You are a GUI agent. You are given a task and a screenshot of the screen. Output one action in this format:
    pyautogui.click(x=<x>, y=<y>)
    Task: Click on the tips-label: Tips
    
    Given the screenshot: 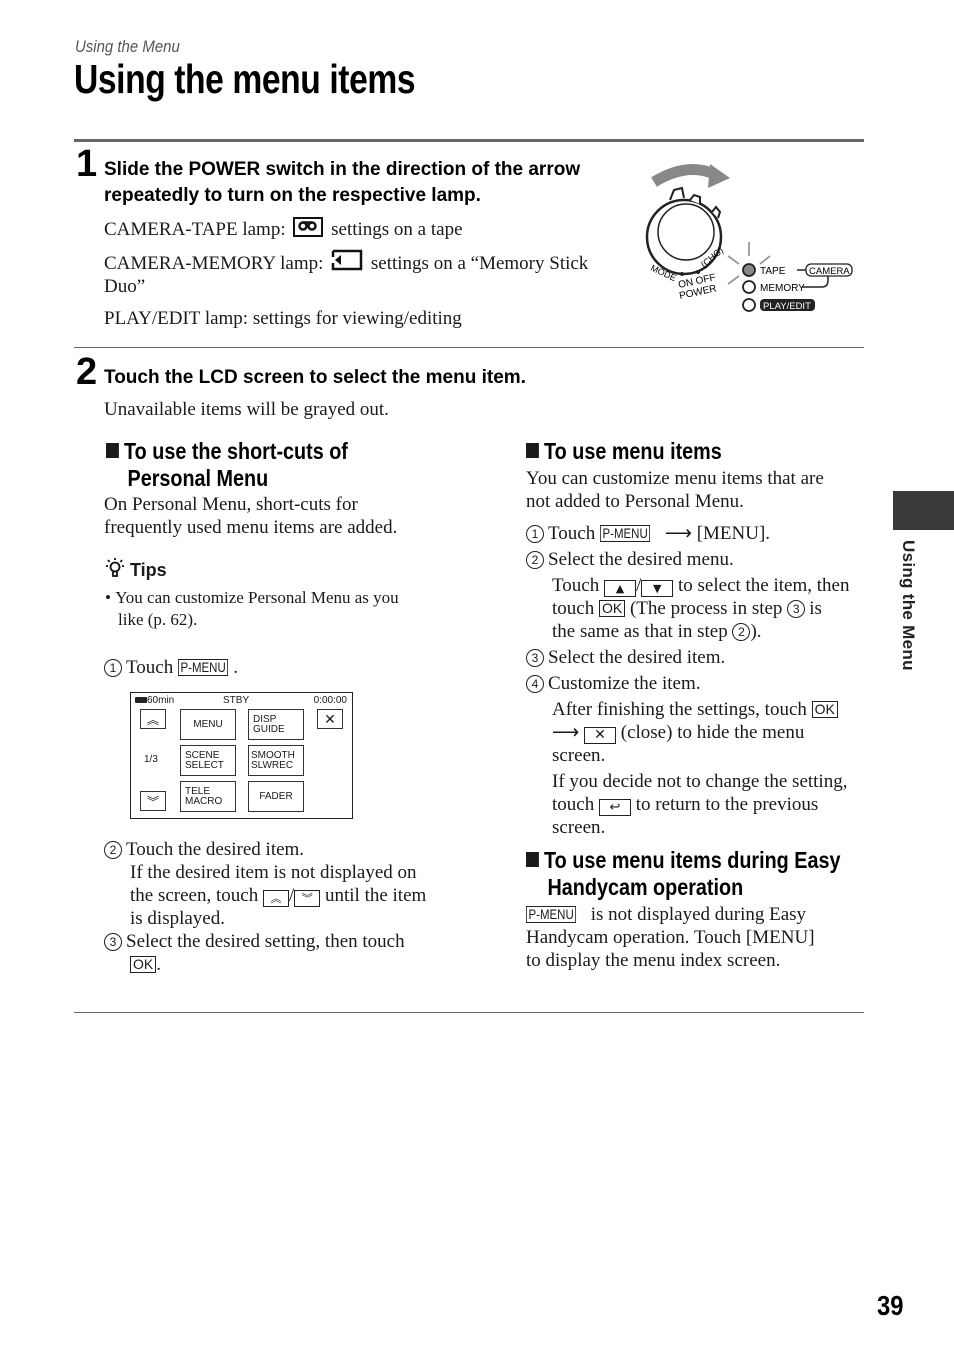 What is the action you would take?
    pyautogui.click(x=148, y=570)
    